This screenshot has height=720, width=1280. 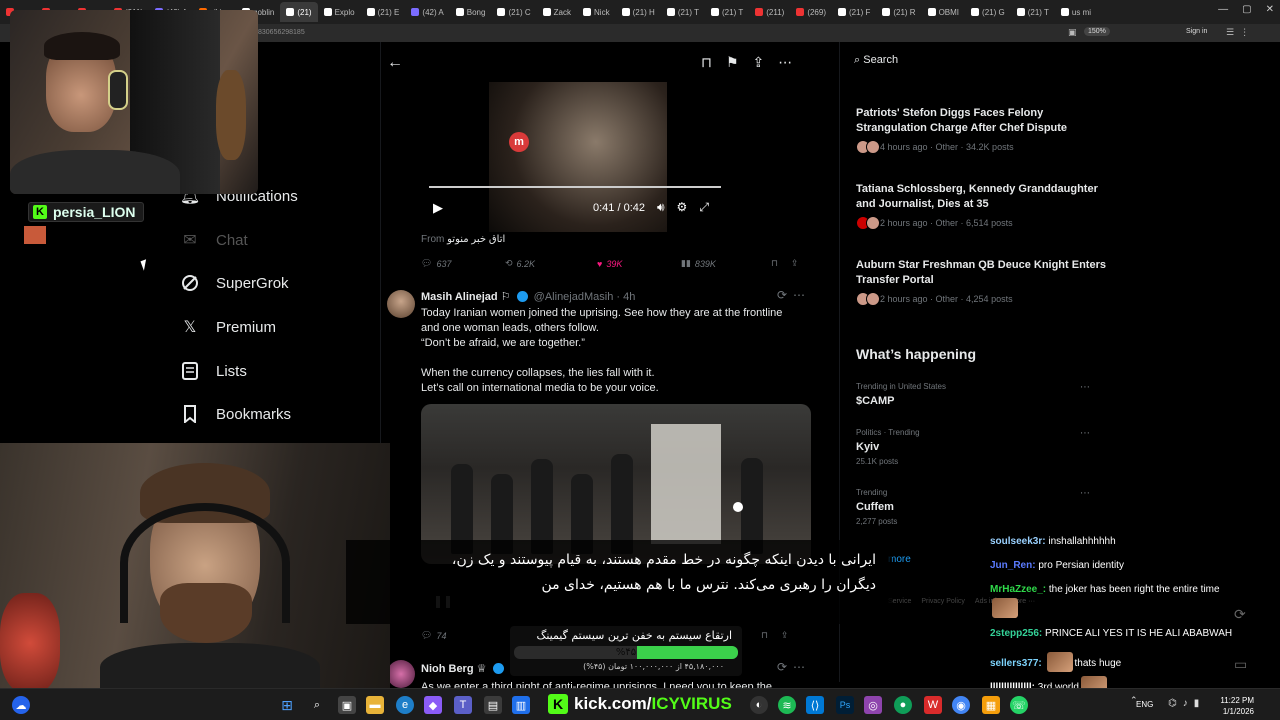 What do you see at coordinates (1240, 614) in the screenshot?
I see `chat-refresh-icon: ⟳` at bounding box center [1240, 614].